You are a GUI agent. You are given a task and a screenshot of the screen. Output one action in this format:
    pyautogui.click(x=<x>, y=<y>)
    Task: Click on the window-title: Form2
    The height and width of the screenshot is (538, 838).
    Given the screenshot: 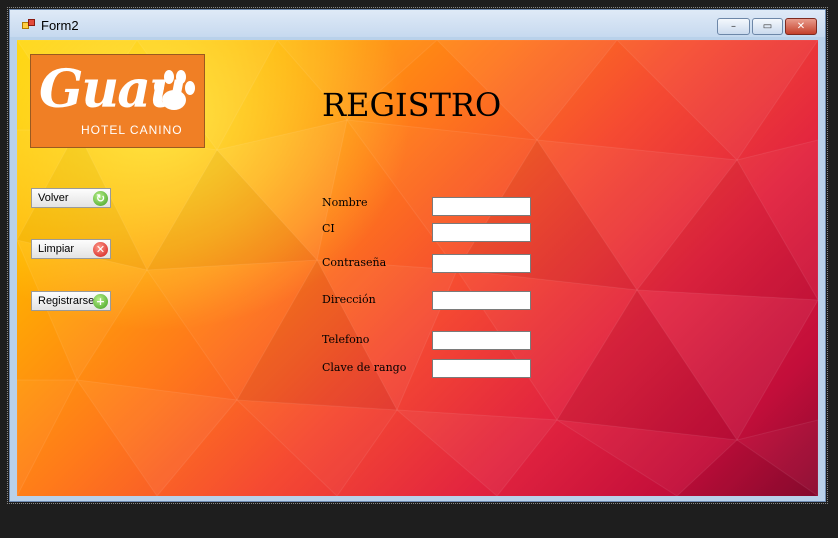 What is the action you would take?
    pyautogui.click(x=60, y=25)
    